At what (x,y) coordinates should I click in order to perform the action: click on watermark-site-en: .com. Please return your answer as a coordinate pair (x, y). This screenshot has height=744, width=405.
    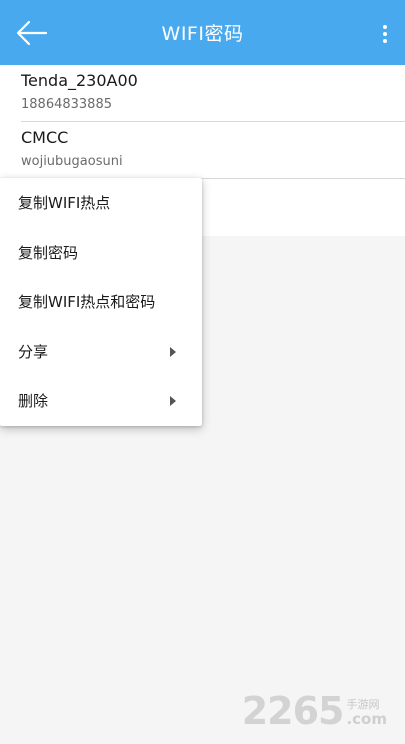
    Looking at the image, I should click on (366, 719).